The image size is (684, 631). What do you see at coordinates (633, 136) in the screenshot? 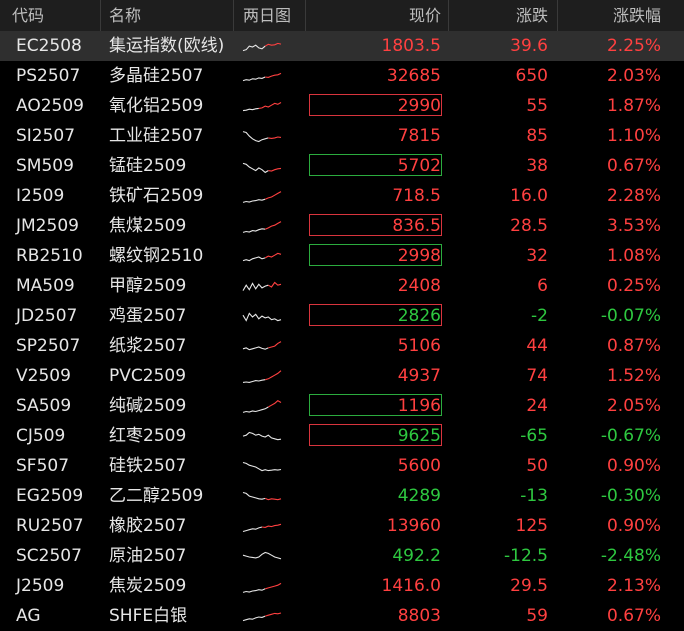
I see `change-percent: 1.10%` at bounding box center [633, 136].